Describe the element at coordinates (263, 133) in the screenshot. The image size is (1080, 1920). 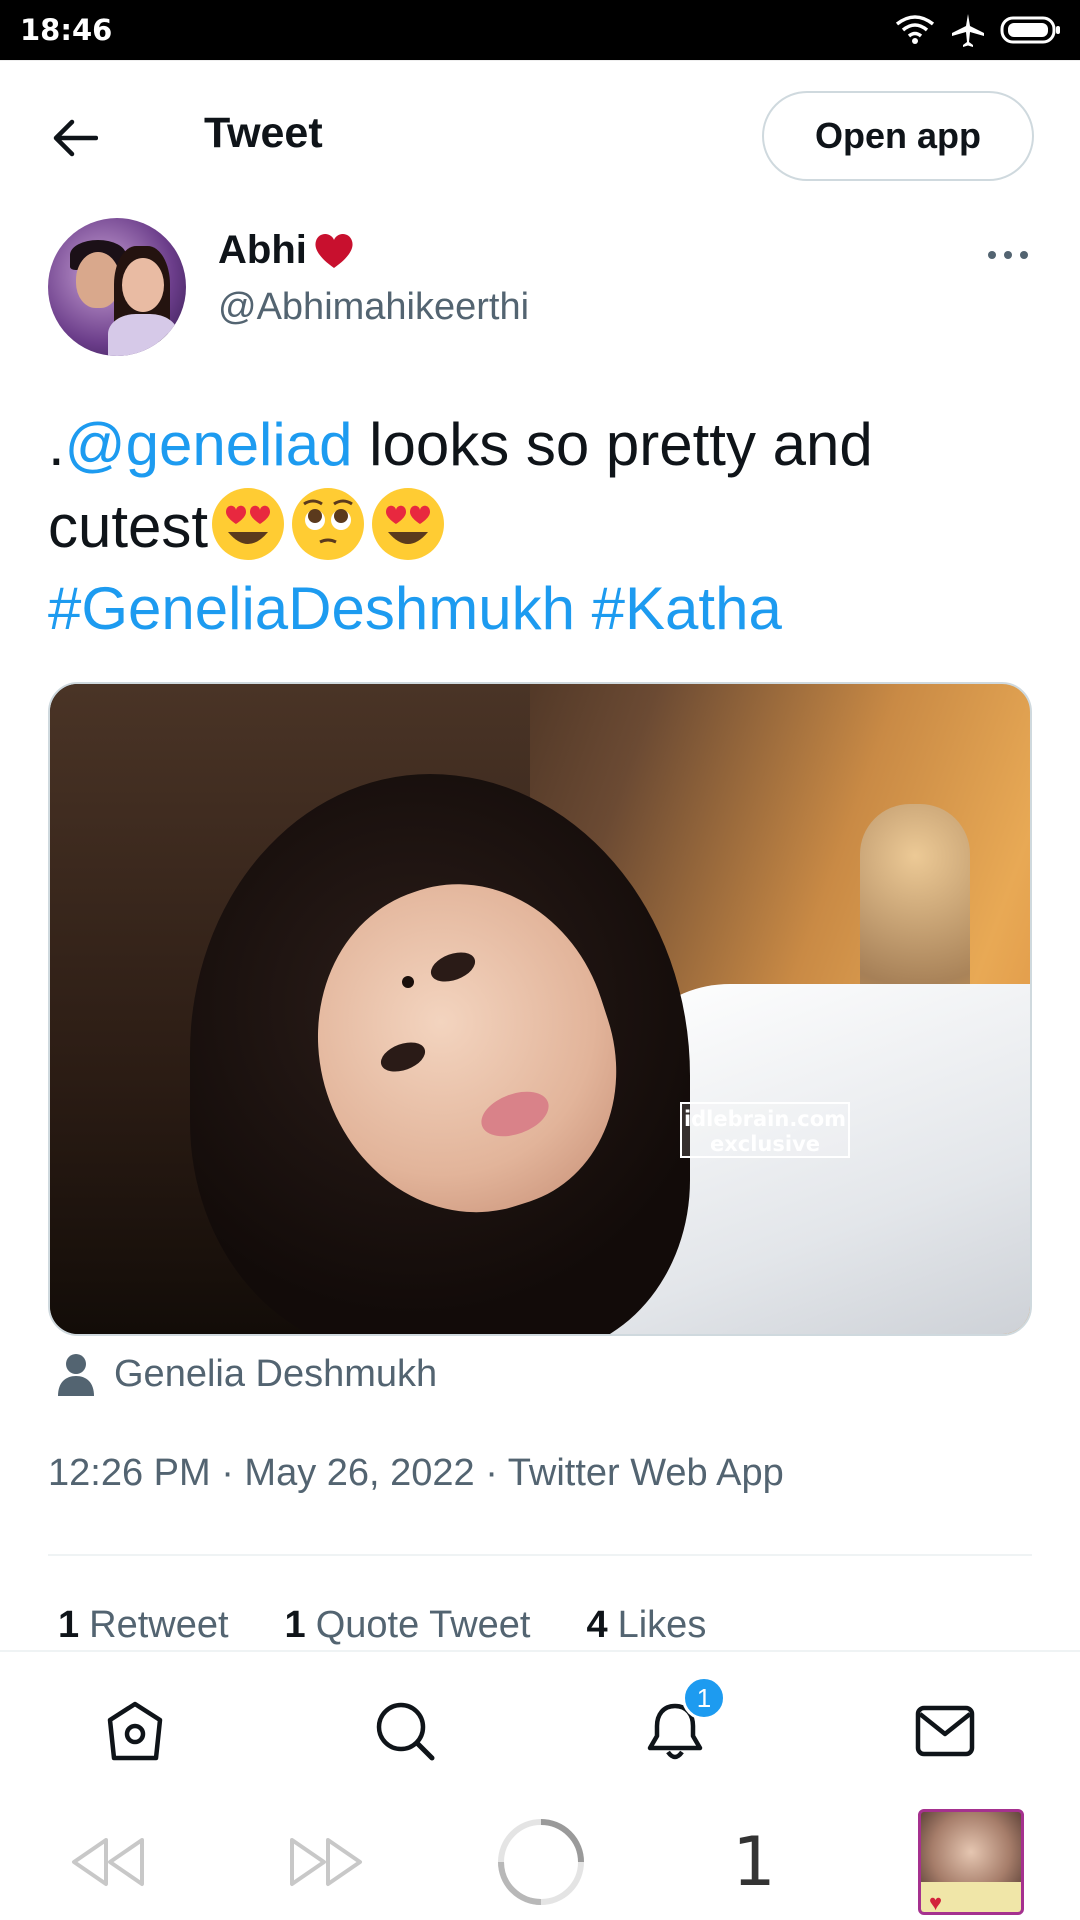
I see `page-title: Tweet` at that location.